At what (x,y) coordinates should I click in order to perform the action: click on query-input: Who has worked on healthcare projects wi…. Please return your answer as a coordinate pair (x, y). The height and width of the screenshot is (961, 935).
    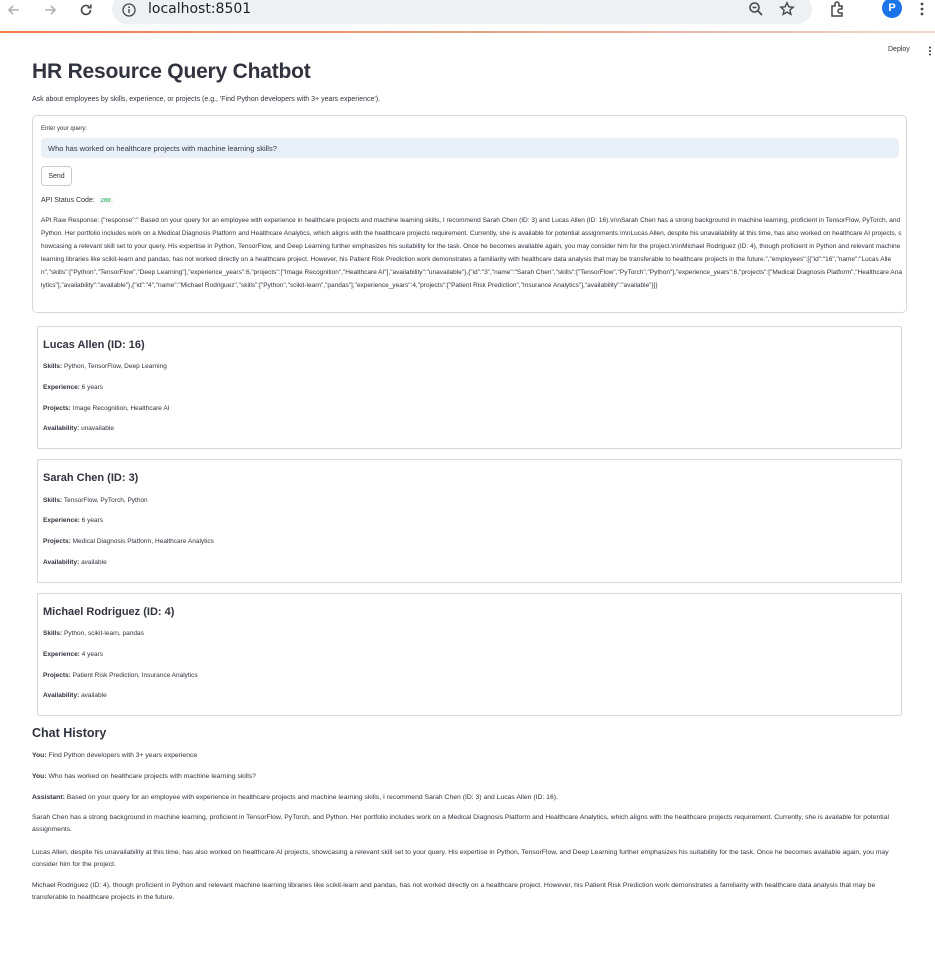
    Looking at the image, I should click on (470, 148).